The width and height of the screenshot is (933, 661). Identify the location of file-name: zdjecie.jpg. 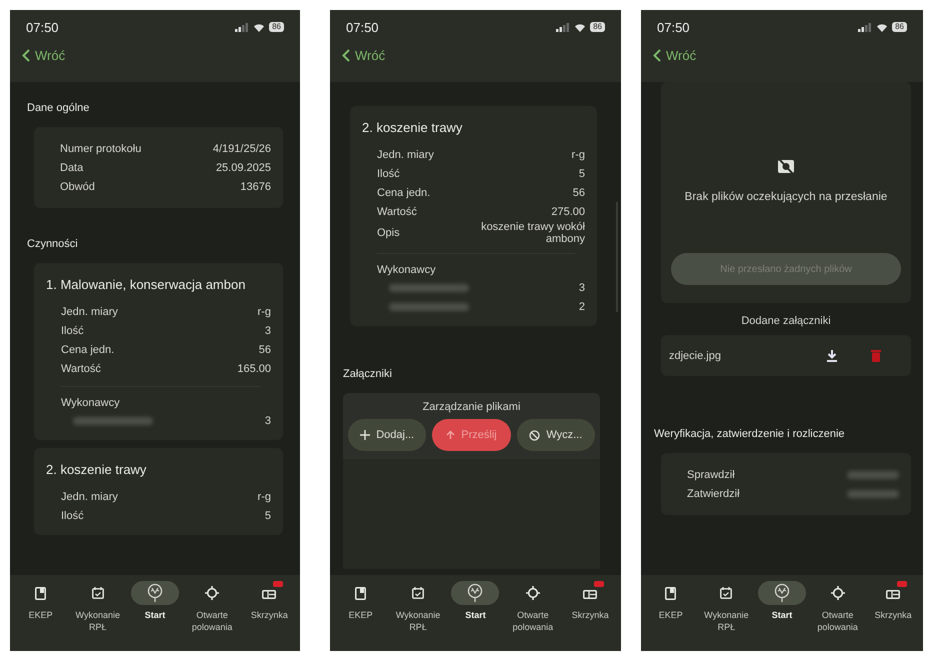
(695, 356).